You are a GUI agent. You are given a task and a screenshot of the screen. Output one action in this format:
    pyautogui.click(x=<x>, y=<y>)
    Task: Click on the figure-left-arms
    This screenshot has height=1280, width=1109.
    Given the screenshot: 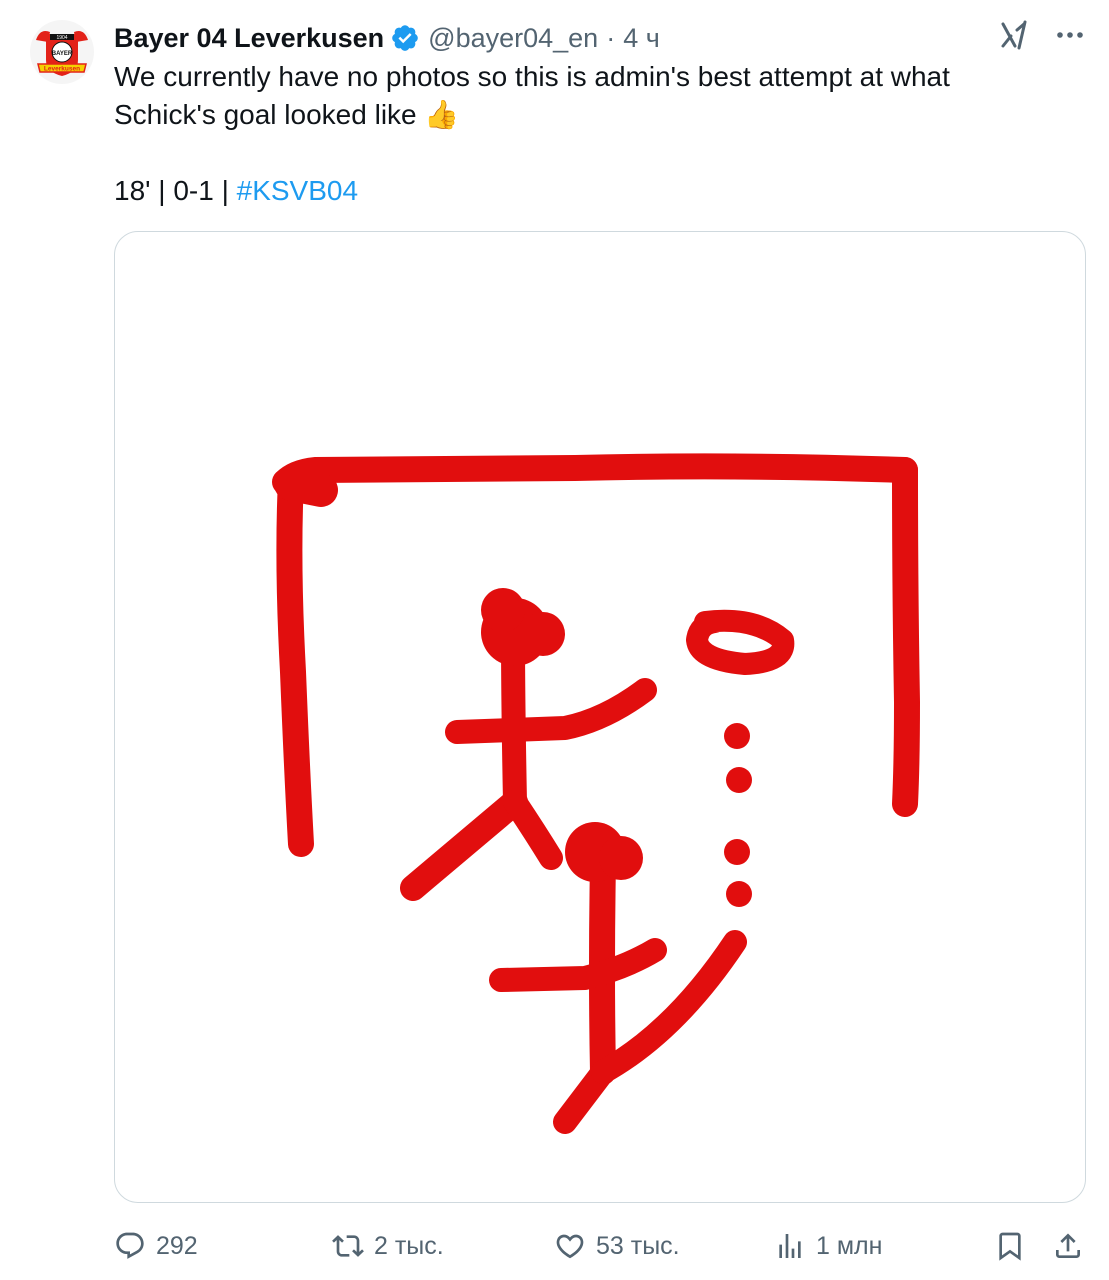 What is the action you would take?
    pyautogui.click(x=551, y=711)
    